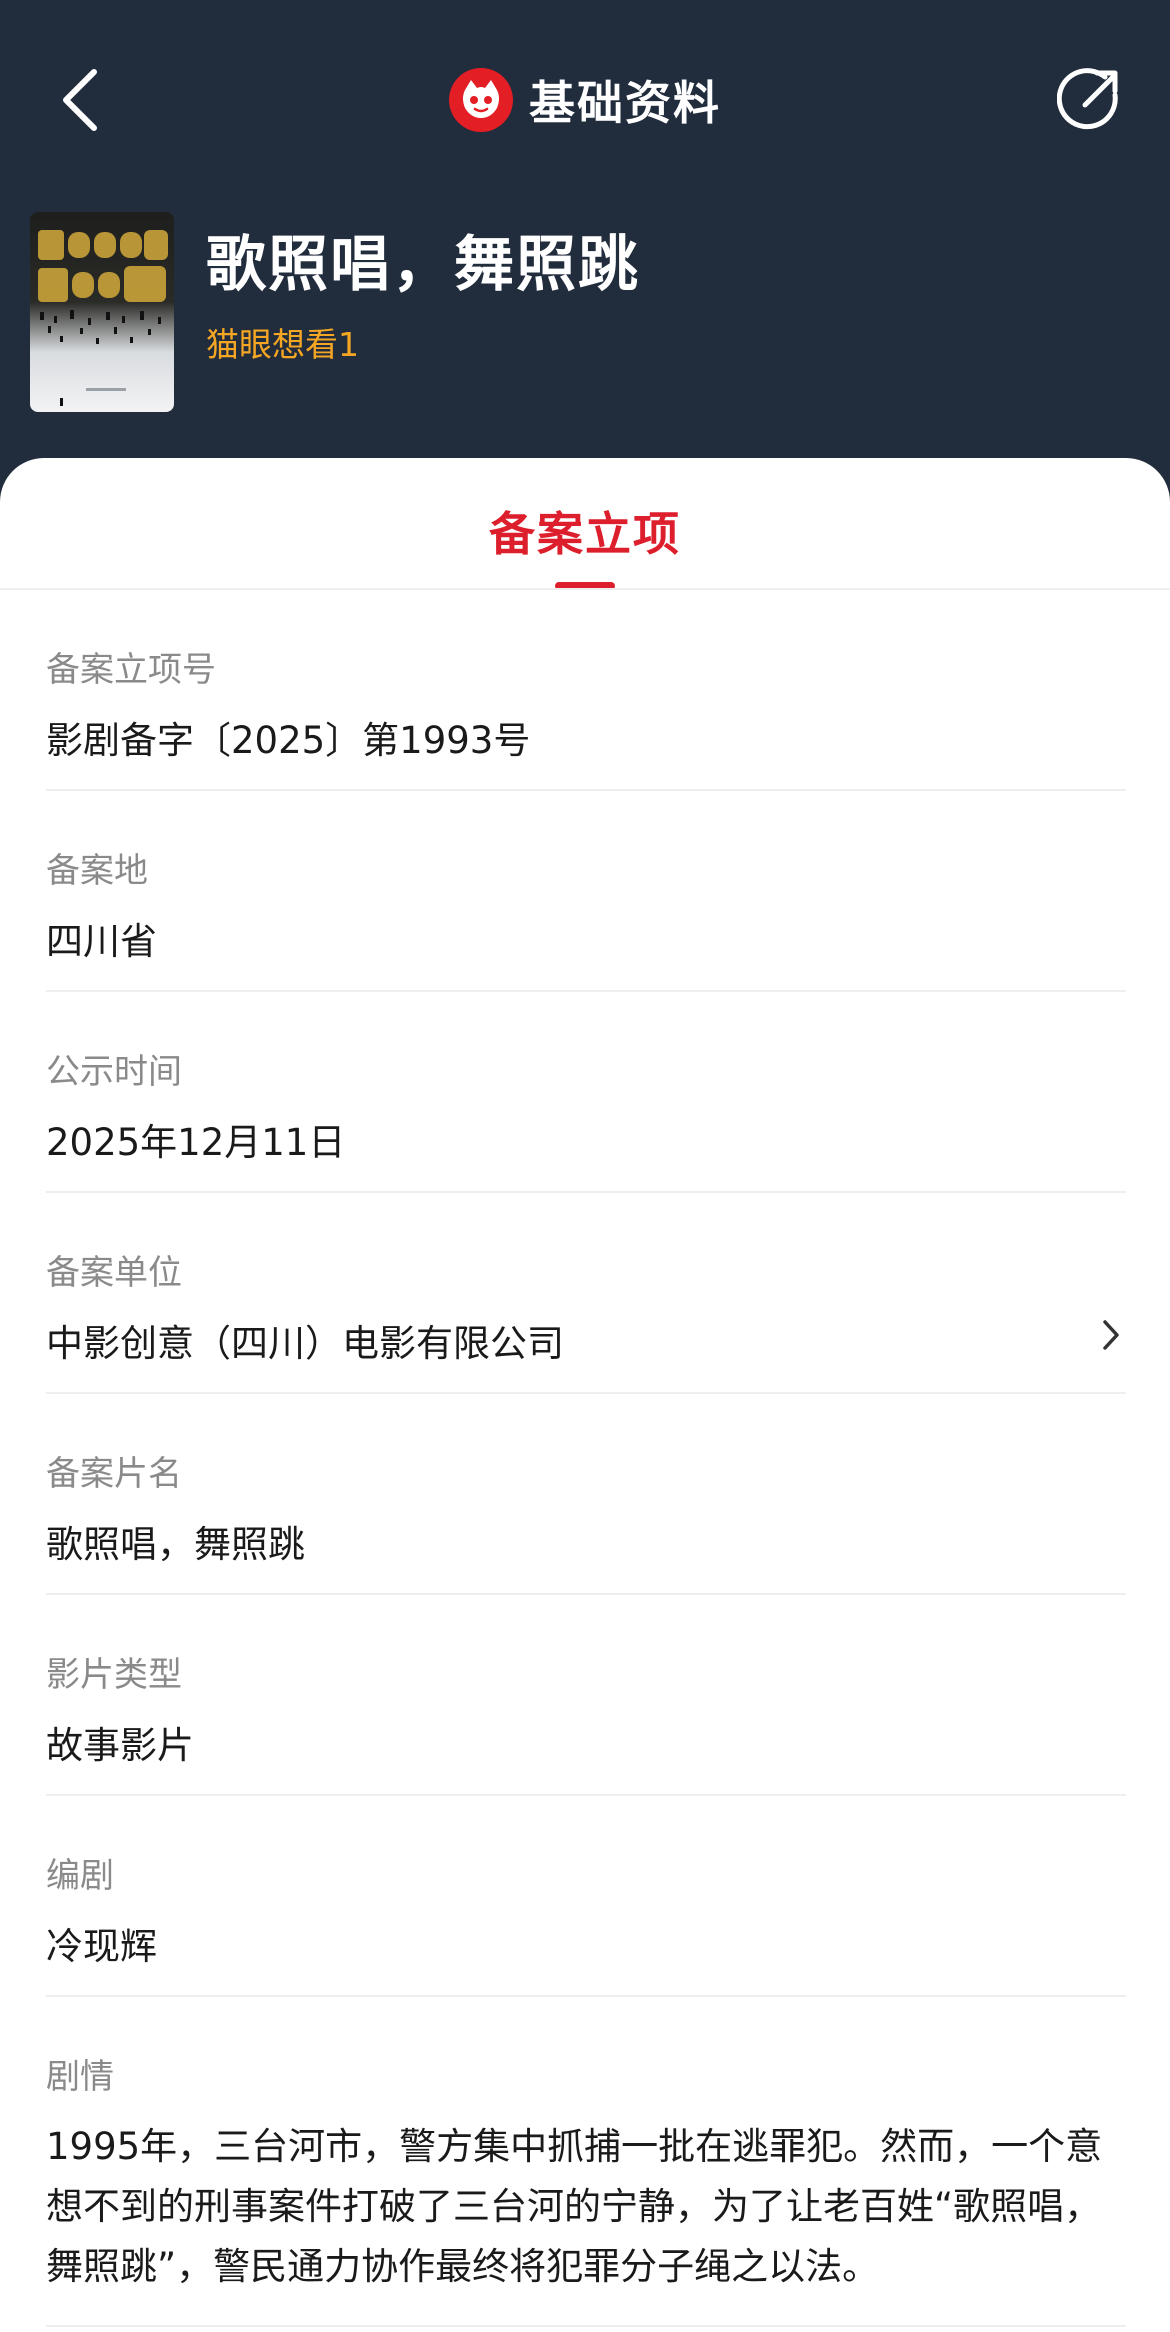  I want to click on info-row-filing-title: 备案片名 歌照唱，舞照跳, so click(586, 1494).